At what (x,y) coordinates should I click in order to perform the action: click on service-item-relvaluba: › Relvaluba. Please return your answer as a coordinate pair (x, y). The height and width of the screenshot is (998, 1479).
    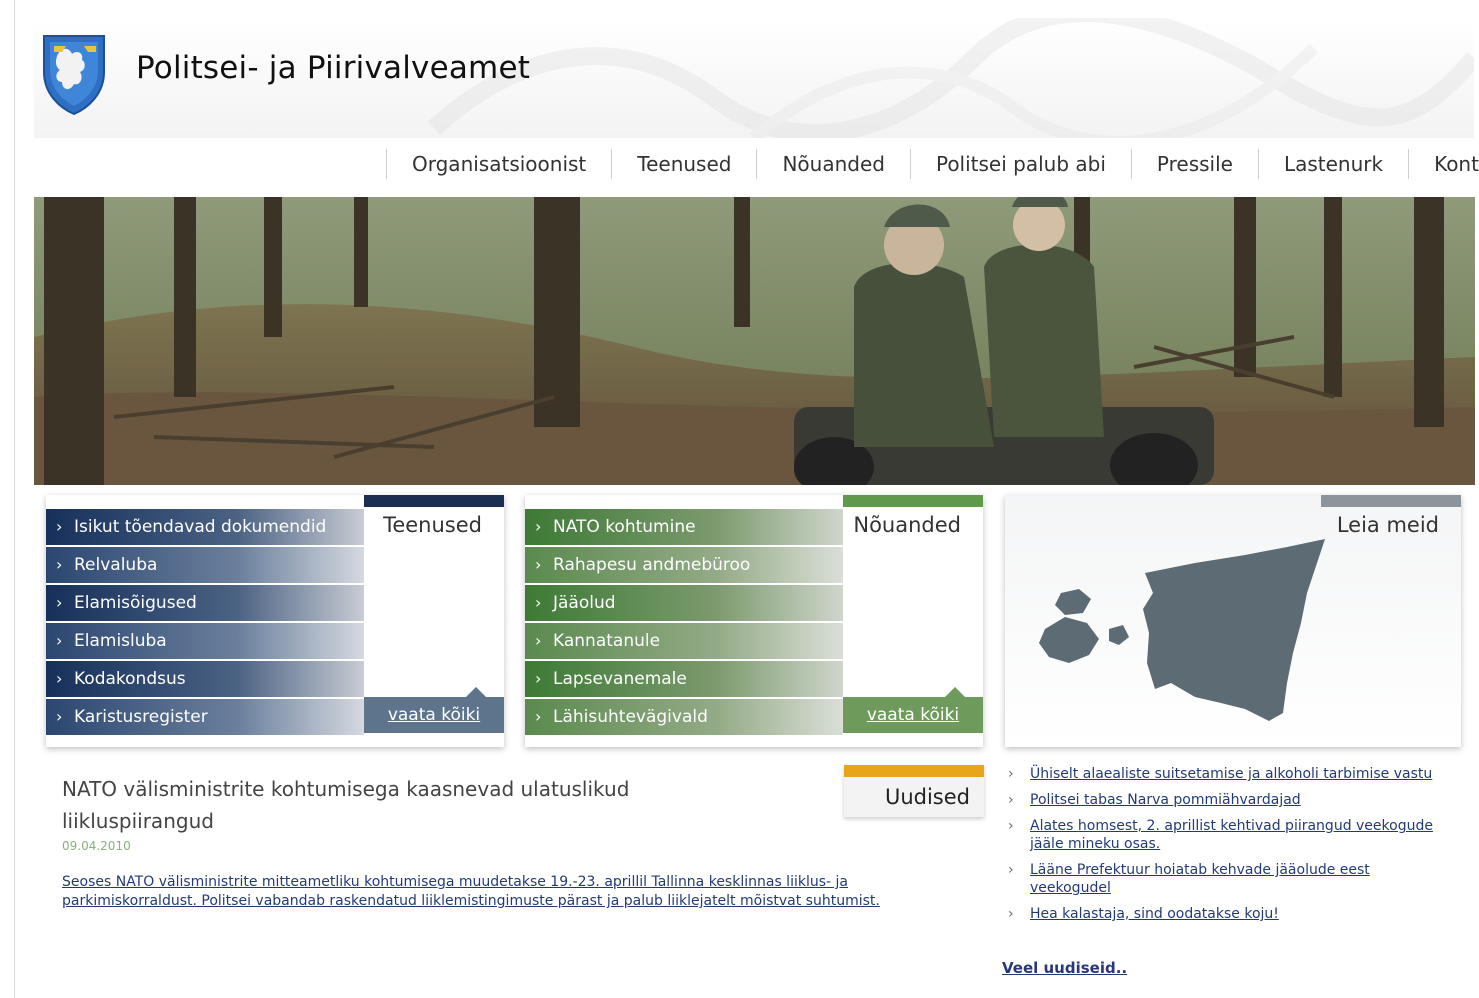
    Looking at the image, I should click on (205, 566).